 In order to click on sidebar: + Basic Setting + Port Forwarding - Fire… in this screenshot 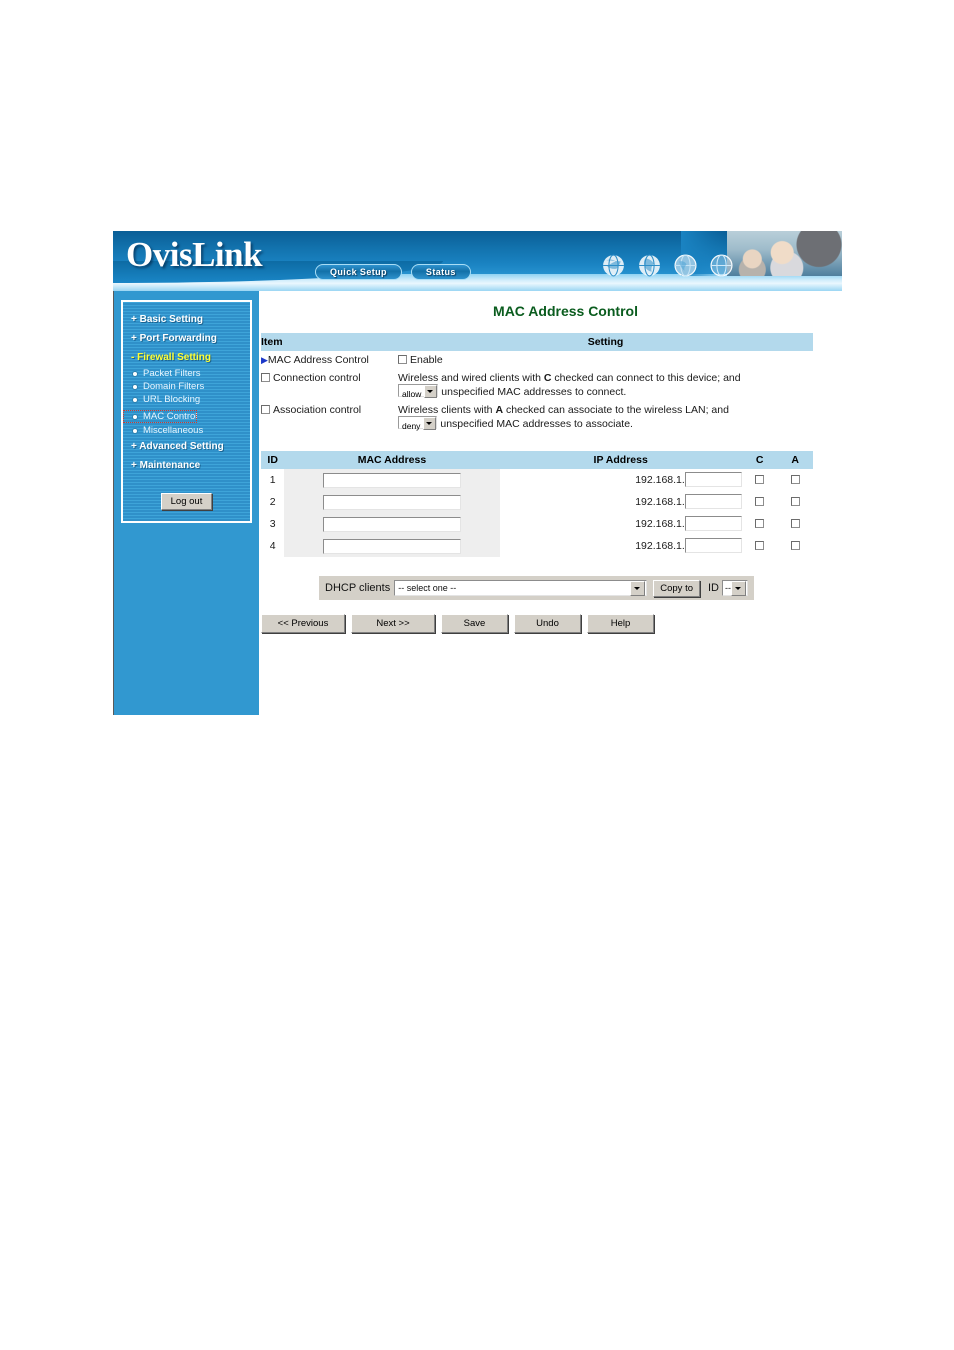, I will do `click(186, 503)`.